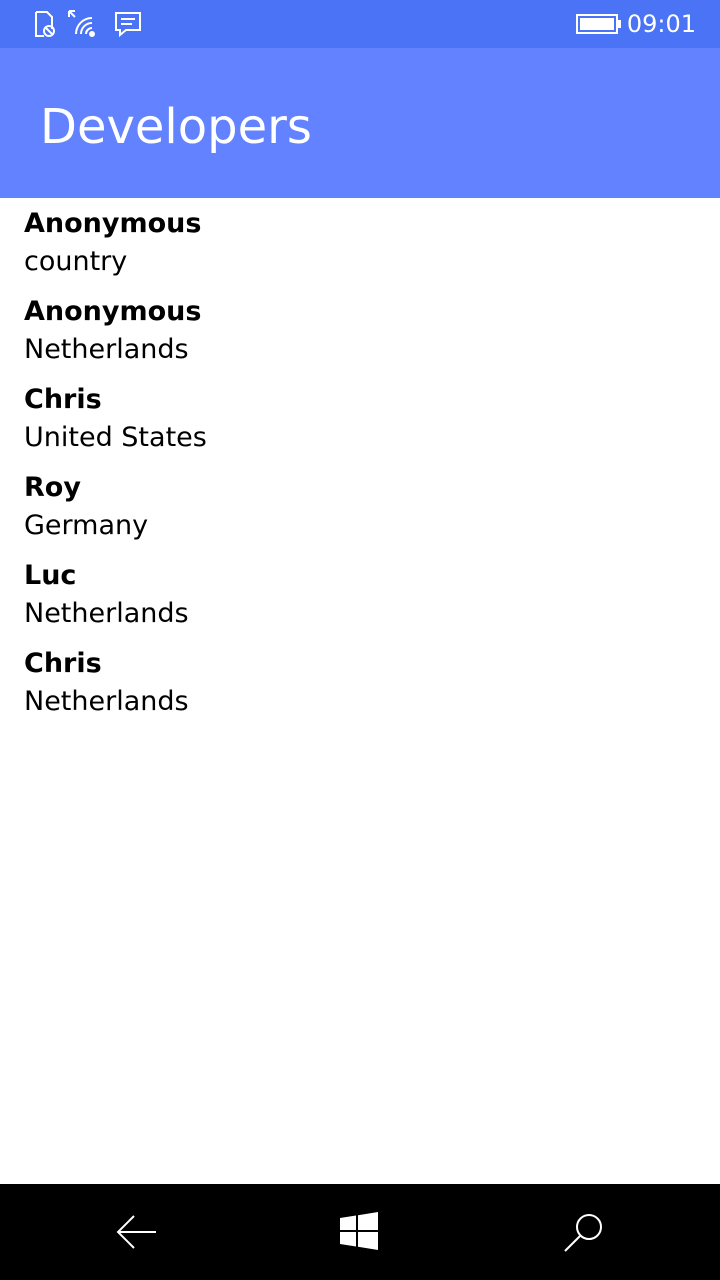 This screenshot has height=1280, width=720. I want to click on developer-country: United States, so click(115, 437).